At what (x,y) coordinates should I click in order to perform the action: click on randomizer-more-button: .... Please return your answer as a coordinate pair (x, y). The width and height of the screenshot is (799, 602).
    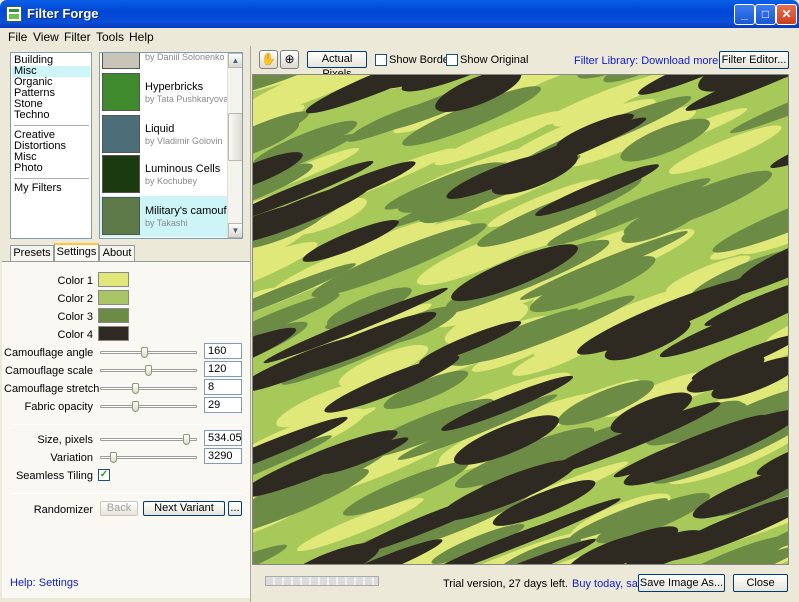
    Looking at the image, I should click on (235, 508).